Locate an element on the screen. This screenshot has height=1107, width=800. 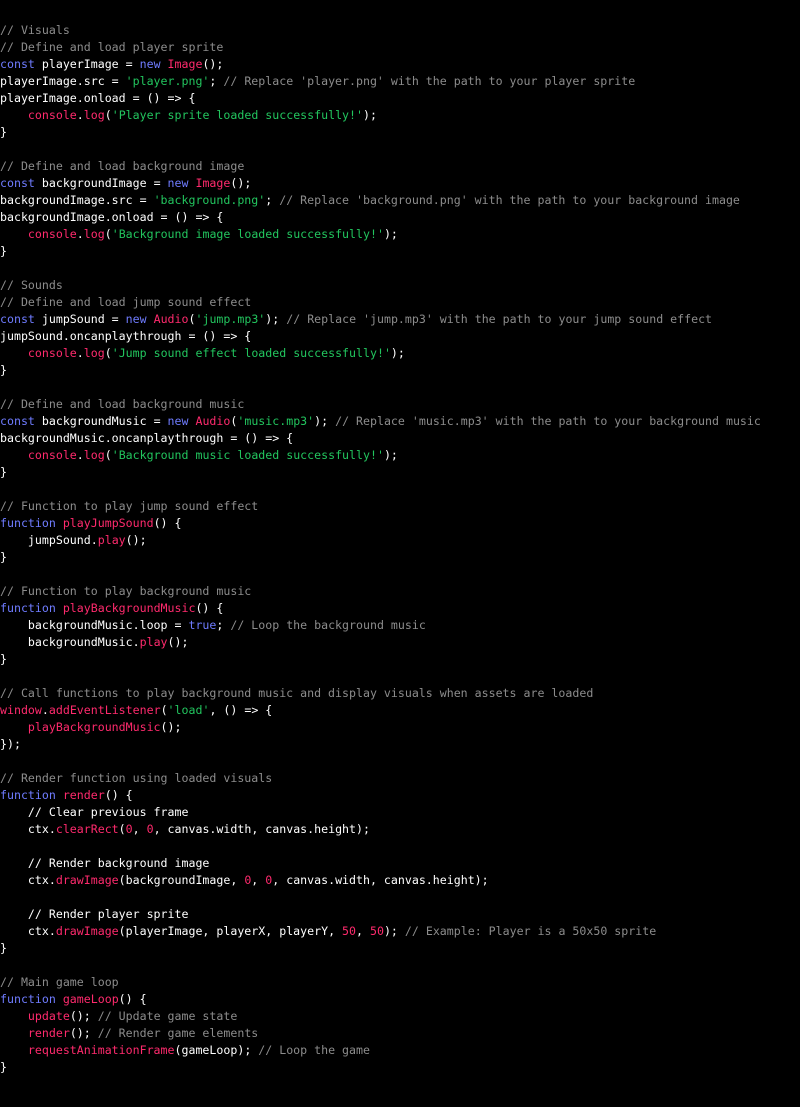
code-line: playerImage.onload = () => { is located at coordinates (400, 98).